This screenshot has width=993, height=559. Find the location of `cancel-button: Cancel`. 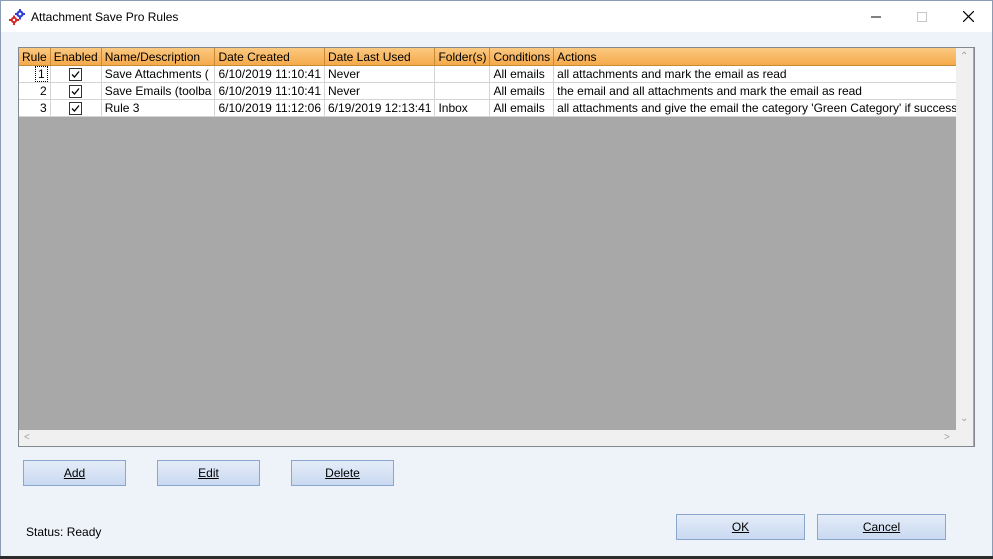

cancel-button: Cancel is located at coordinates (881, 527).